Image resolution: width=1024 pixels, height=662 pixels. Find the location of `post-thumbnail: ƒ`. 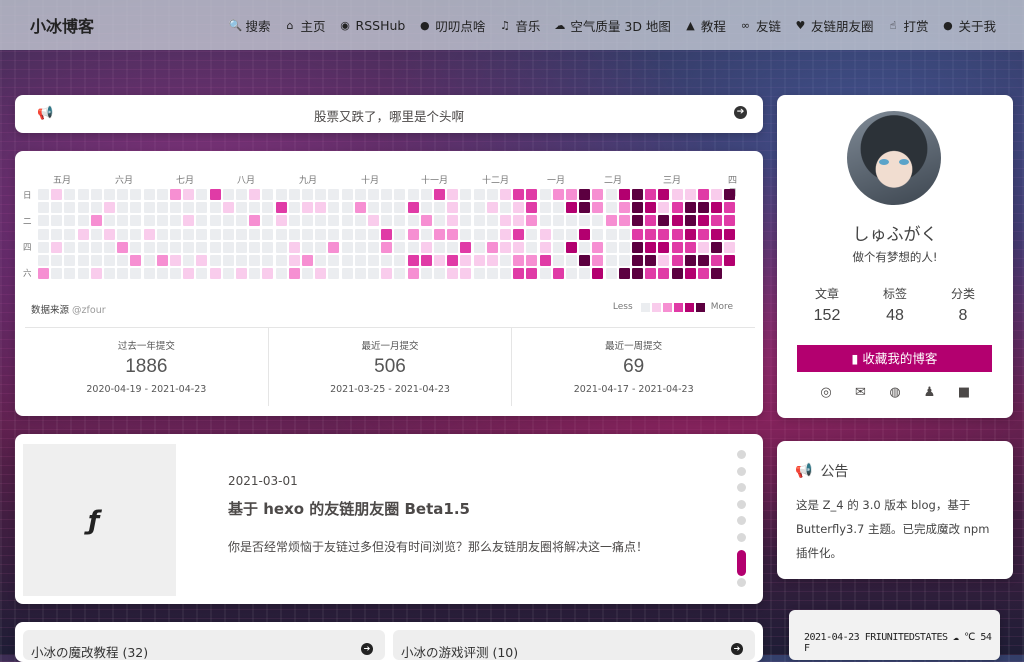

post-thumbnail: ƒ is located at coordinates (99, 520).